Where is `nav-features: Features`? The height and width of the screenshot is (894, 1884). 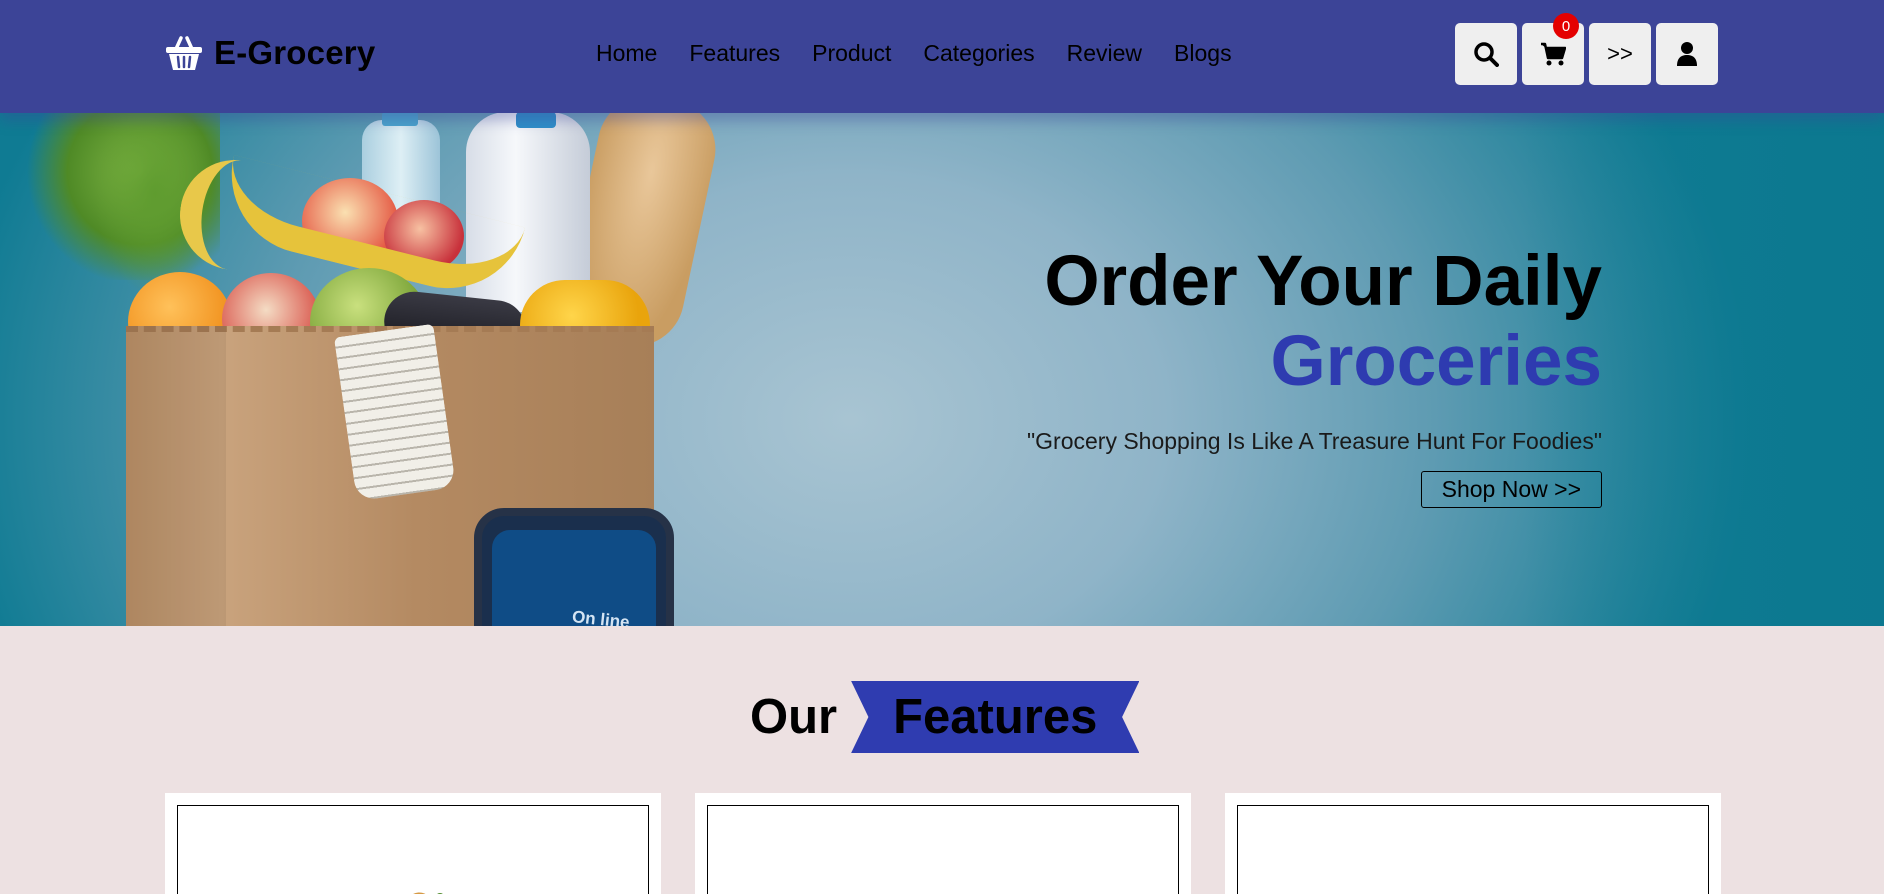
nav-features: Features is located at coordinates (734, 53).